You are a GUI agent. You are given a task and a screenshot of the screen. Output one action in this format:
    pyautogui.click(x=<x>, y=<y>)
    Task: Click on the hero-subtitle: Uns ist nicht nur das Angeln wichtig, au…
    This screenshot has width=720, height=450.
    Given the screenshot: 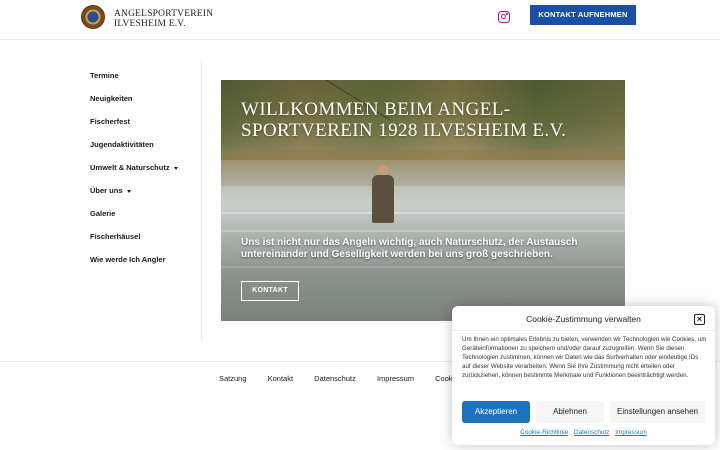 What is the action you would take?
    pyautogui.click(x=409, y=248)
    